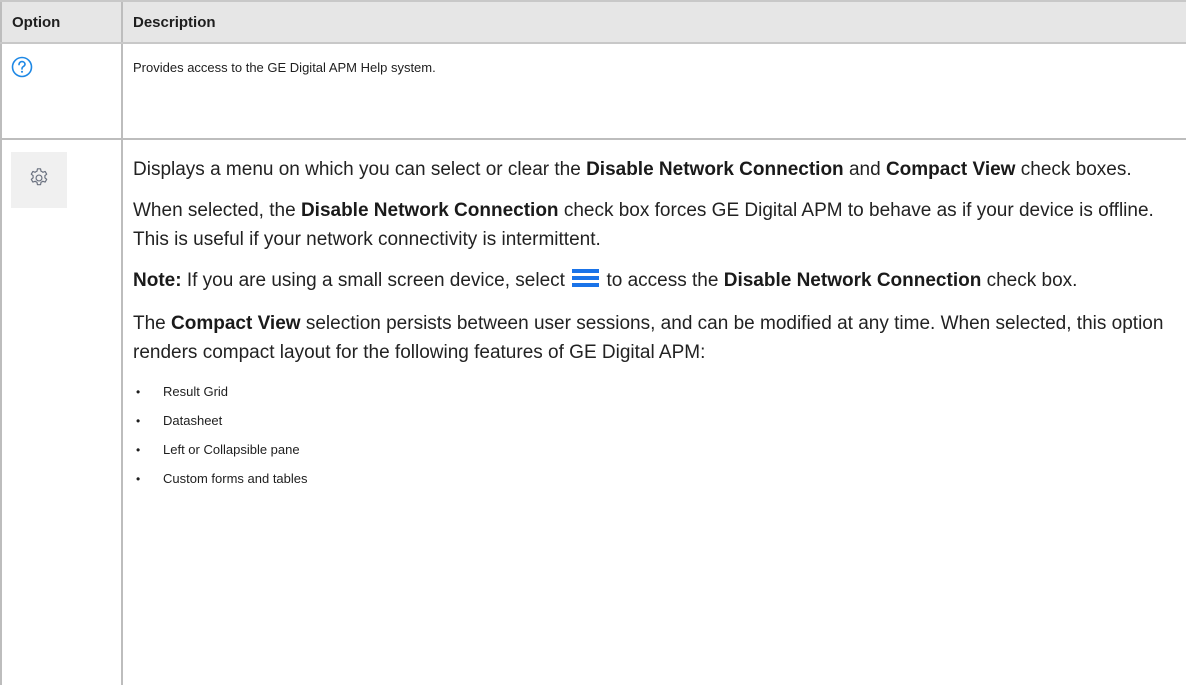 The height and width of the screenshot is (685, 1186). Describe the element at coordinates (654, 421) in the screenshot. I see `list-item: Datasheet` at that location.